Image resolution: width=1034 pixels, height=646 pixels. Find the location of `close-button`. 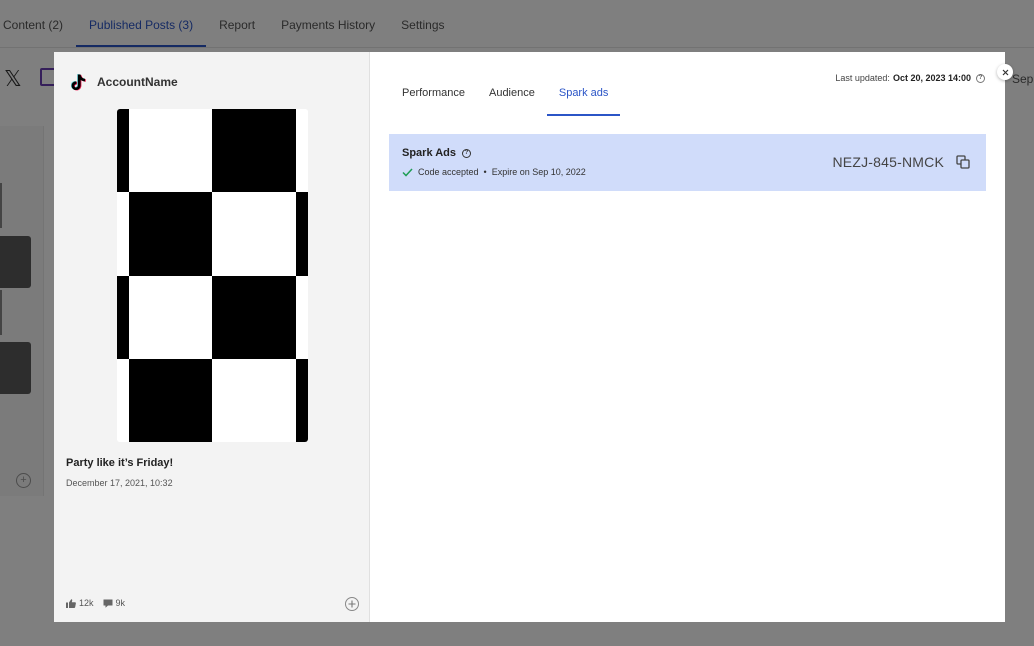

close-button is located at coordinates (1005, 72).